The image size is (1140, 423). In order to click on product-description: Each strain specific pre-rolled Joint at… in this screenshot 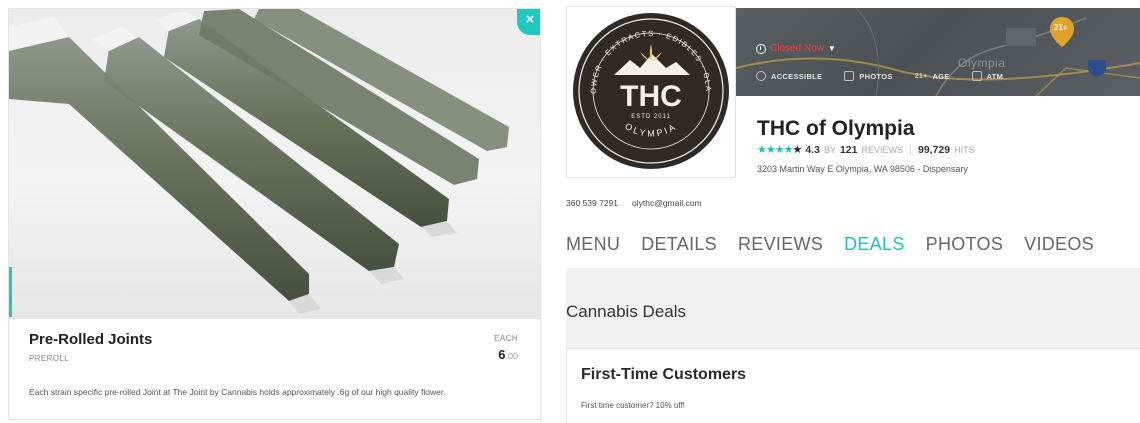, I will do `click(237, 392)`.